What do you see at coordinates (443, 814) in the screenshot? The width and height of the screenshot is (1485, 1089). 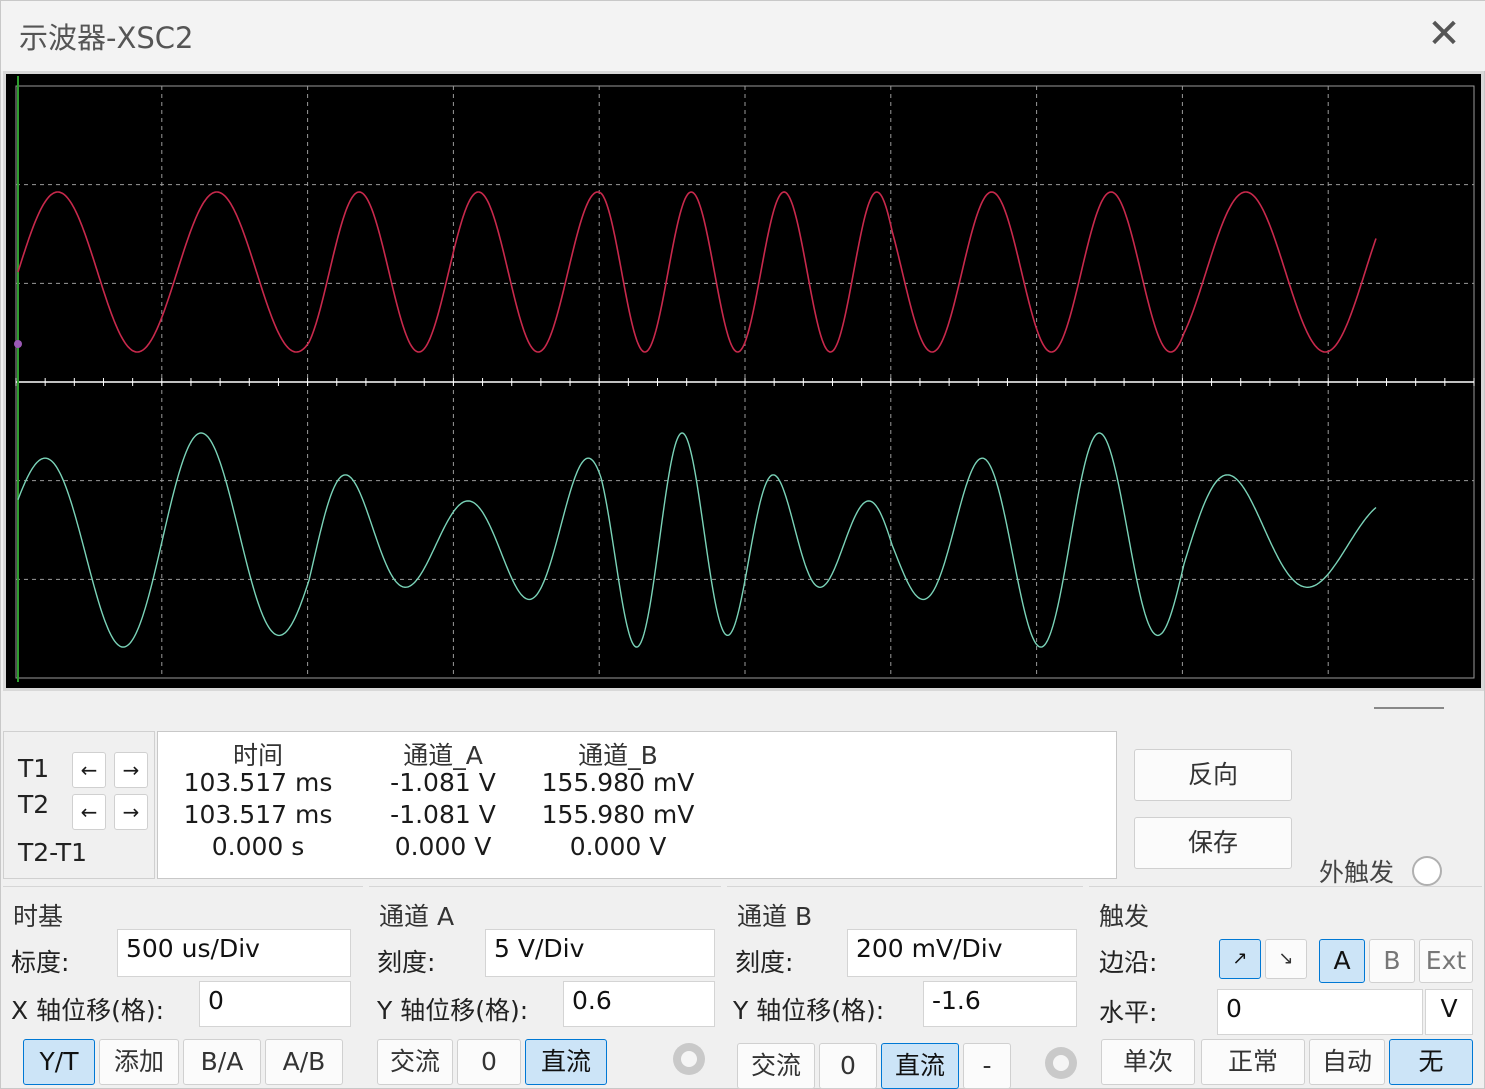 I see `readout-t2-a: -1.081 V` at bounding box center [443, 814].